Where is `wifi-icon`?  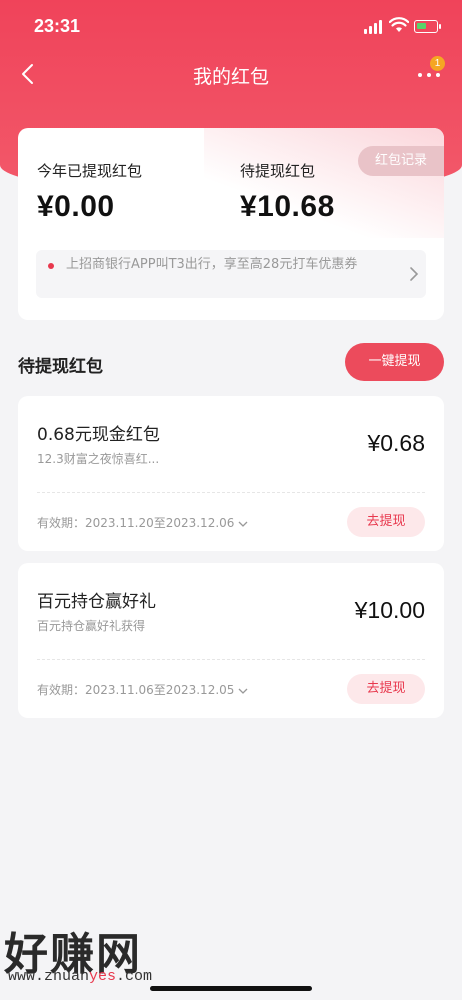
wifi-icon is located at coordinates (399, 24).